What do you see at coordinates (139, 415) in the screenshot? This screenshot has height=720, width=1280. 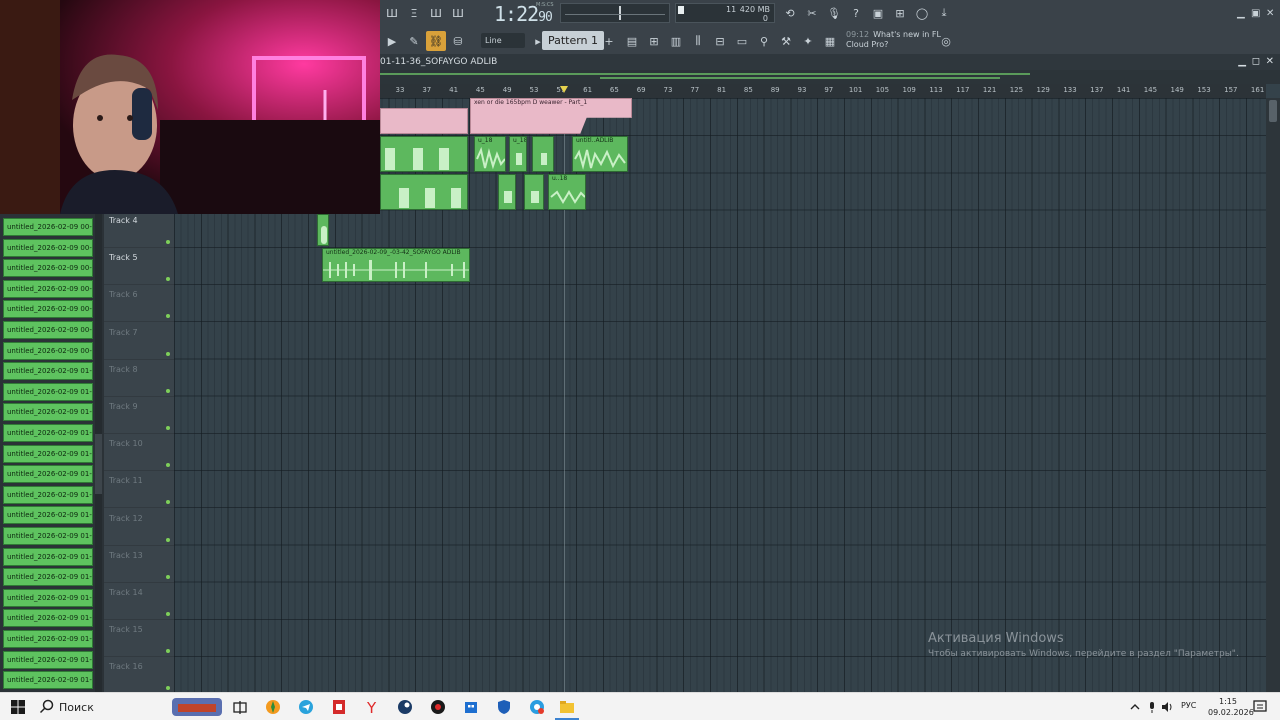 I see `track-header: Track 9` at bounding box center [139, 415].